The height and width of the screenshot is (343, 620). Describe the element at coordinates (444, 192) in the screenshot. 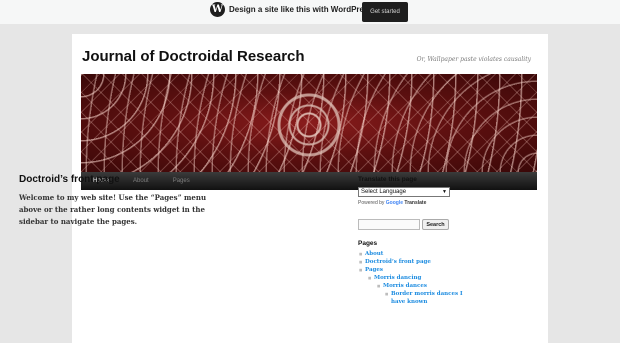

I see `chevron-down-icon: ▼` at that location.